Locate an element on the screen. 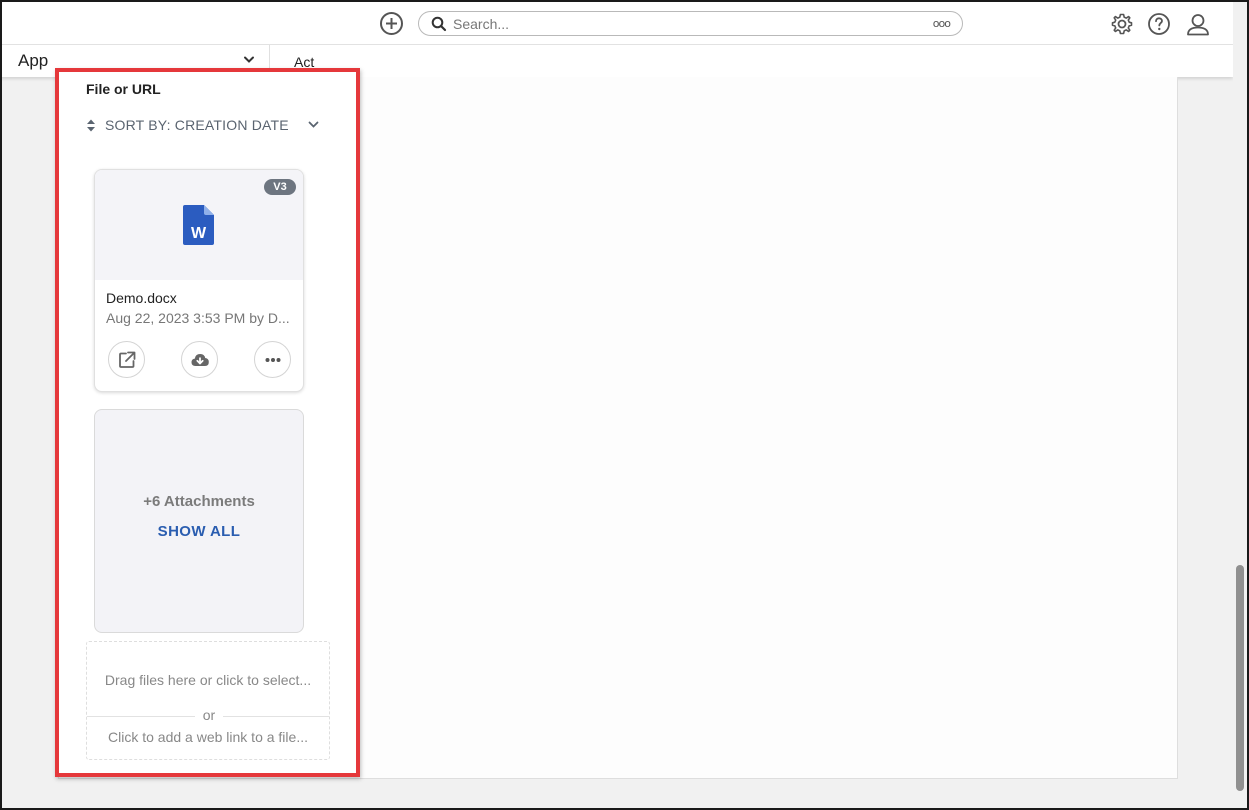 The height and width of the screenshot is (810, 1249). top-bar: ooo is located at coordinates (616, 22).